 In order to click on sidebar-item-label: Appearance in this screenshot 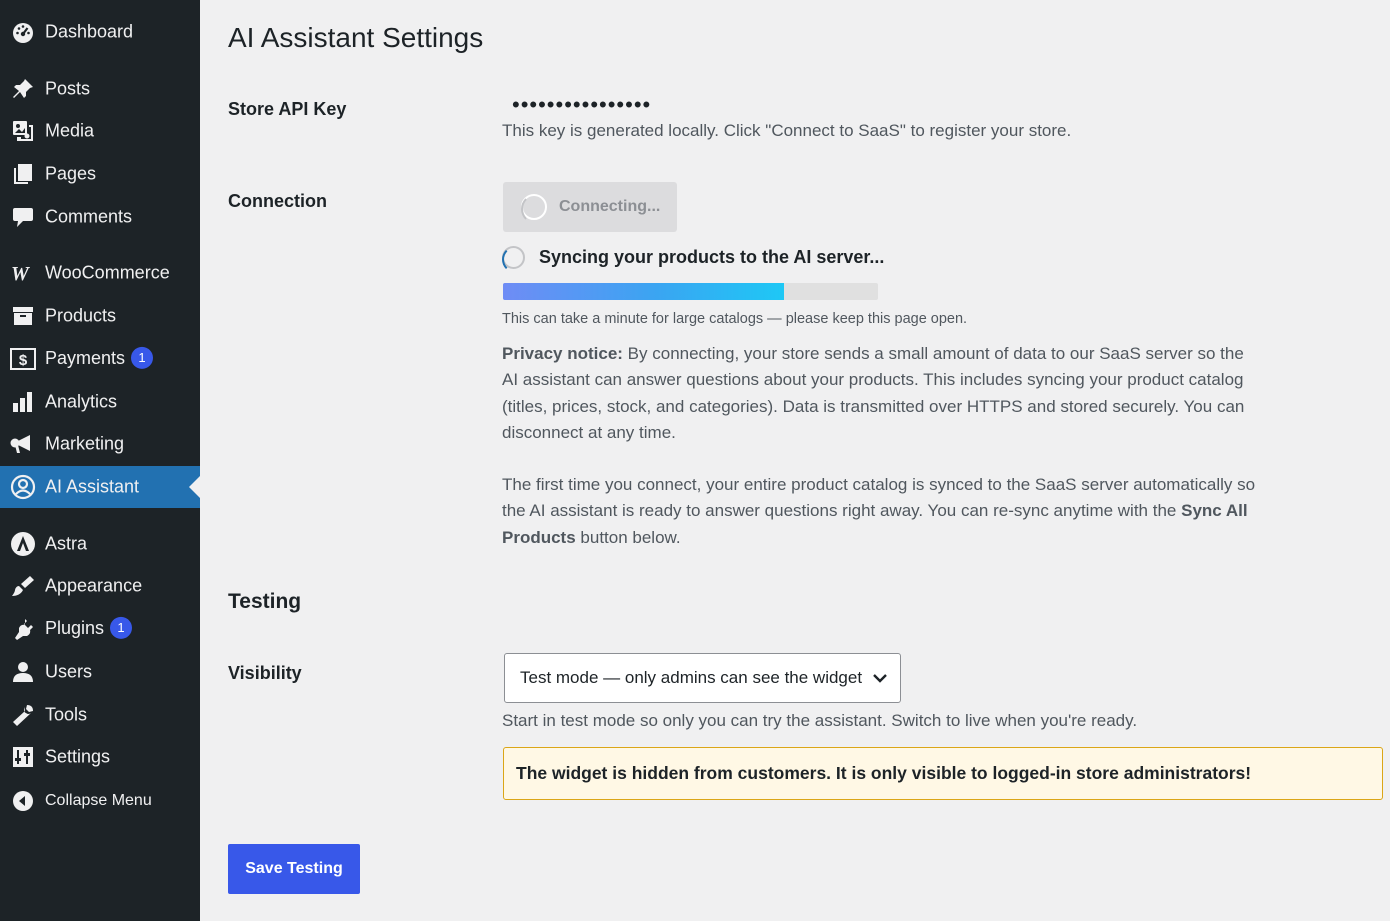, I will do `click(94, 585)`.